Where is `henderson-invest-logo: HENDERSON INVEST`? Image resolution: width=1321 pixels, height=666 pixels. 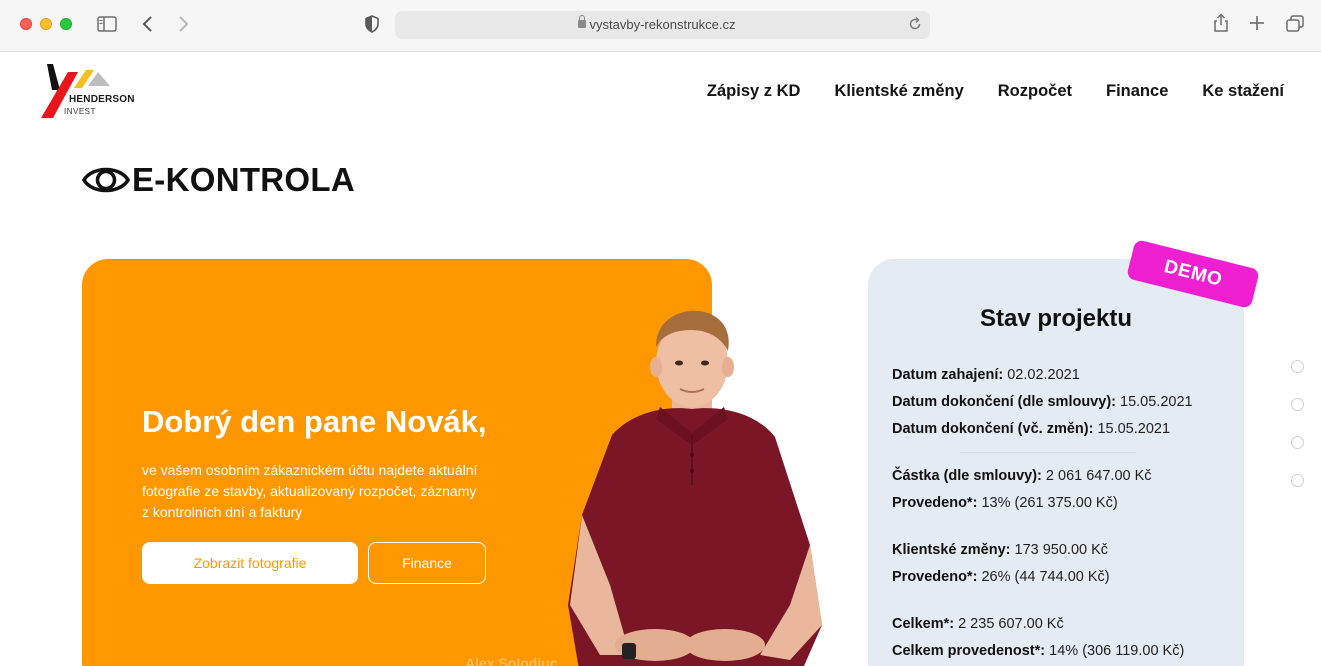 henderson-invest-logo: HENDERSON INVEST is located at coordinates (86, 91).